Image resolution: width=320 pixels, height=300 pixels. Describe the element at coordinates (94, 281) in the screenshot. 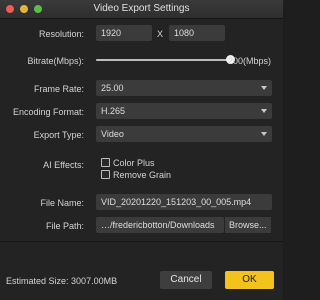

I see `estimated-size-value: 3007.00MB` at that location.